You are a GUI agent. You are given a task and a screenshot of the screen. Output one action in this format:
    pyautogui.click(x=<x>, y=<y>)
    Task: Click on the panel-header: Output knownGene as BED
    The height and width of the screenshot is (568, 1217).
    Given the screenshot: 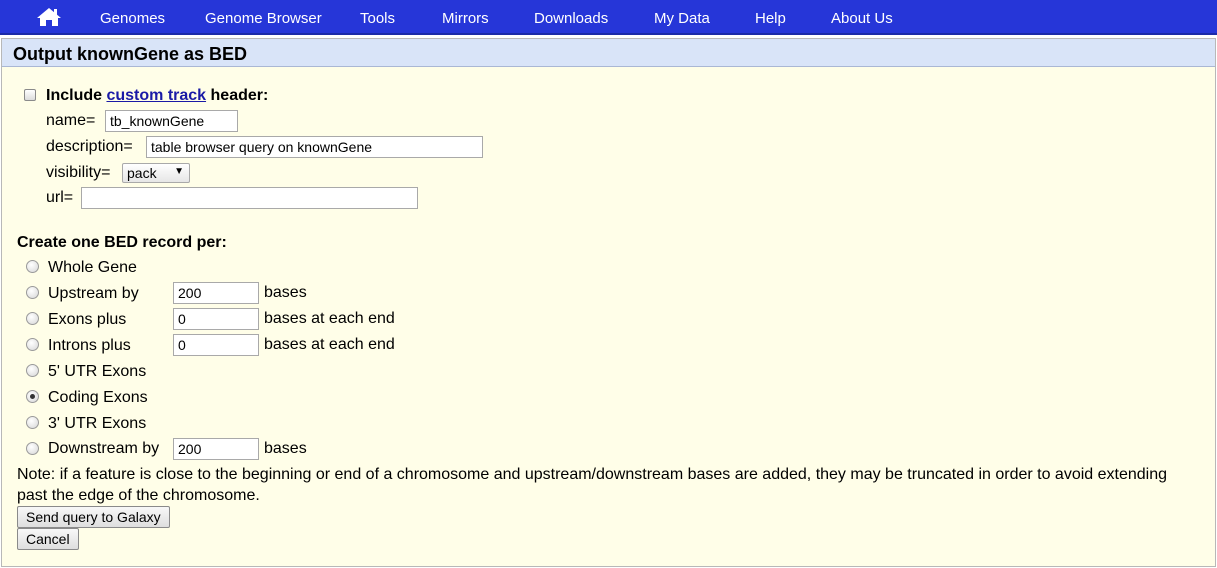 What is the action you would take?
    pyautogui.click(x=608, y=53)
    